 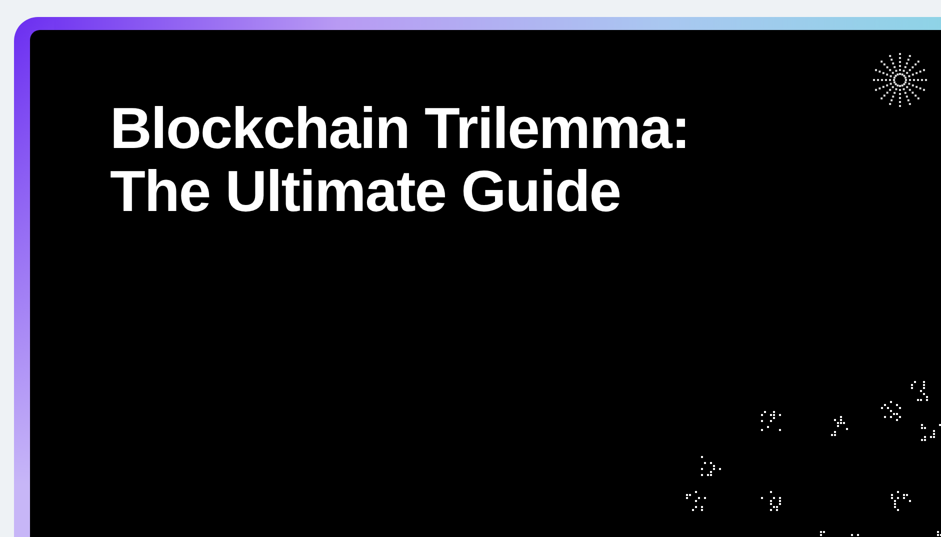 I want to click on banner-title: Blockchain Trilemma: The Ultimate Guide, so click(x=400, y=161).